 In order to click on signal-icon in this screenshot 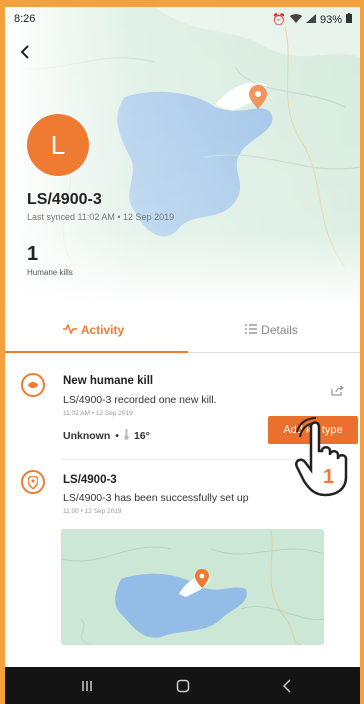, I will do `click(310, 19)`.